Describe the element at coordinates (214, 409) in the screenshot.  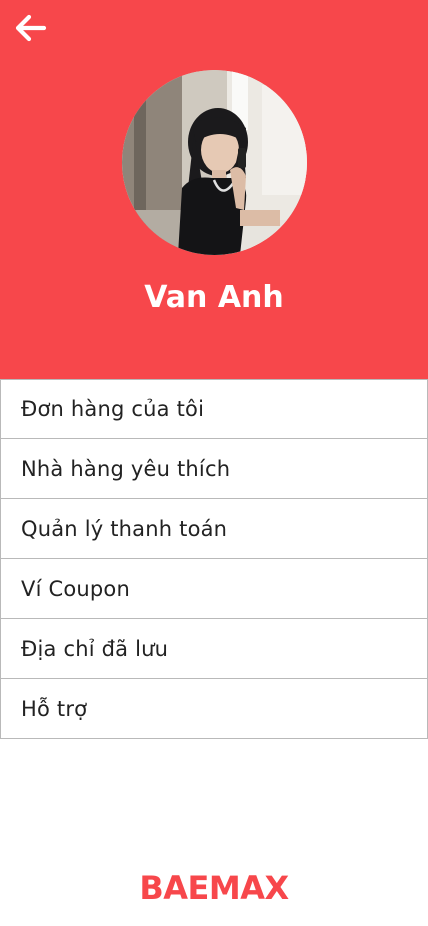
I see `menu-item-my-orders: Đơn hàng của tôi` at that location.